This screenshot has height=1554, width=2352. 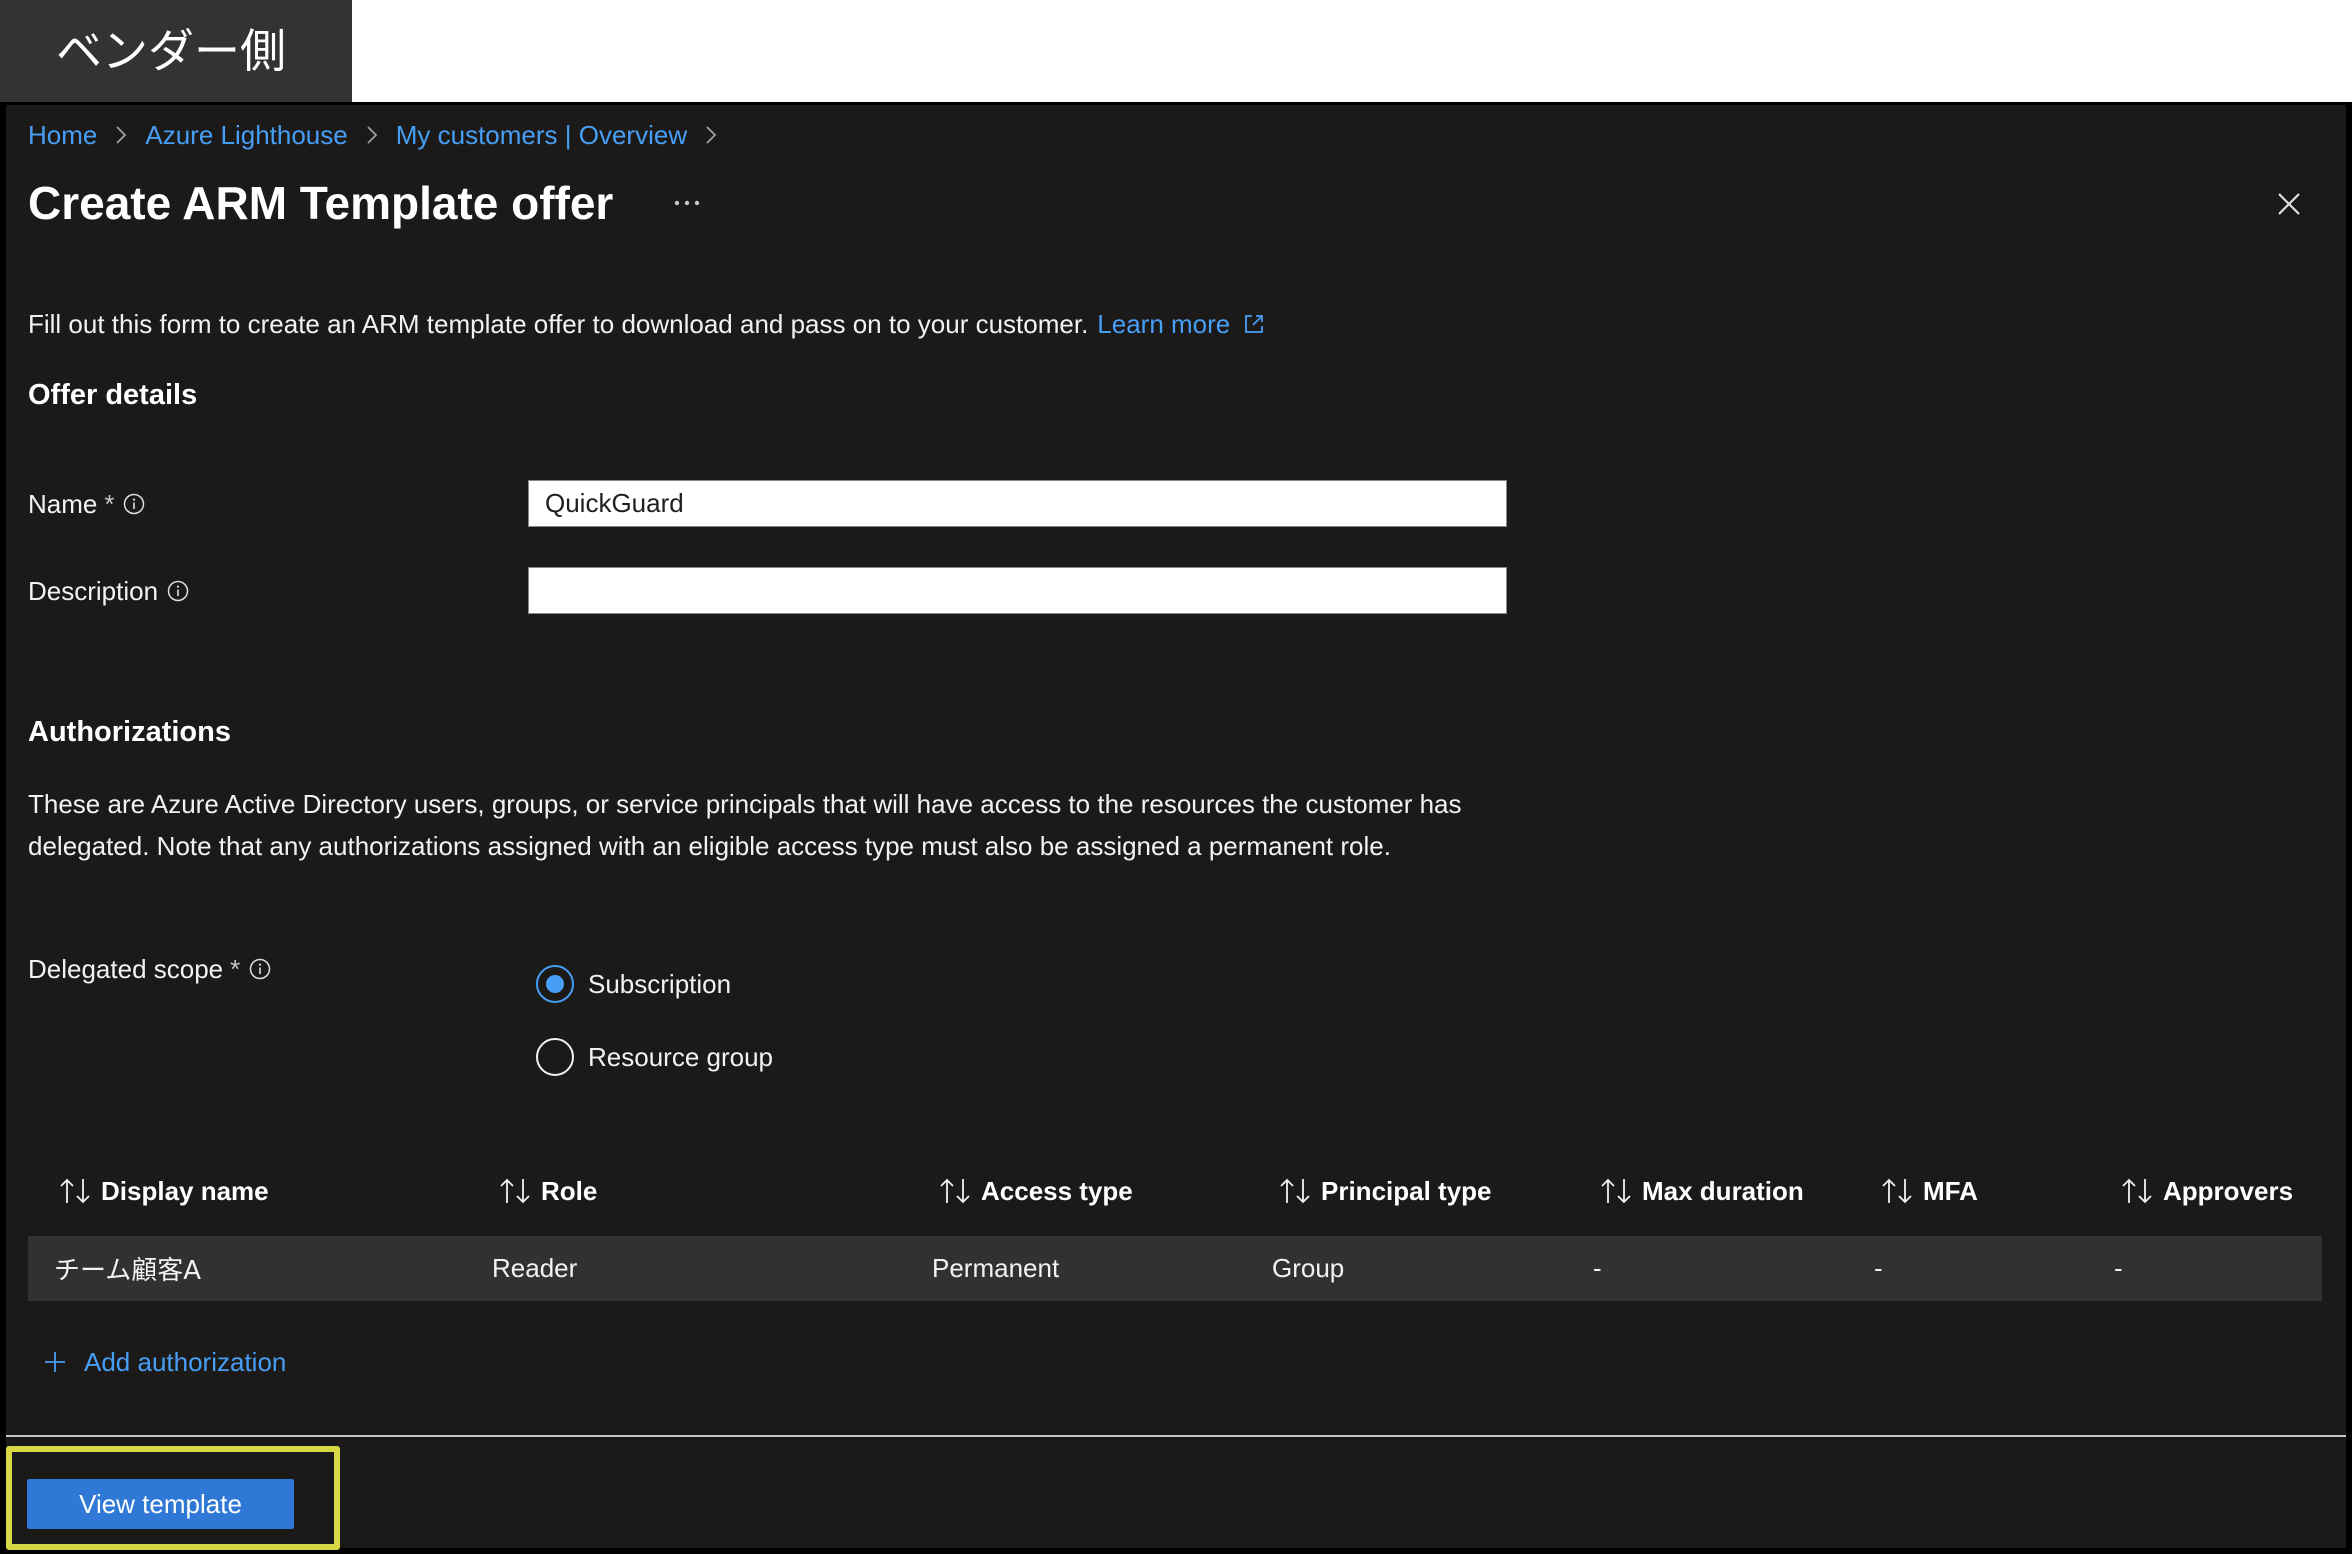 I want to click on learn-more-link: Learn more, so click(x=1181, y=324).